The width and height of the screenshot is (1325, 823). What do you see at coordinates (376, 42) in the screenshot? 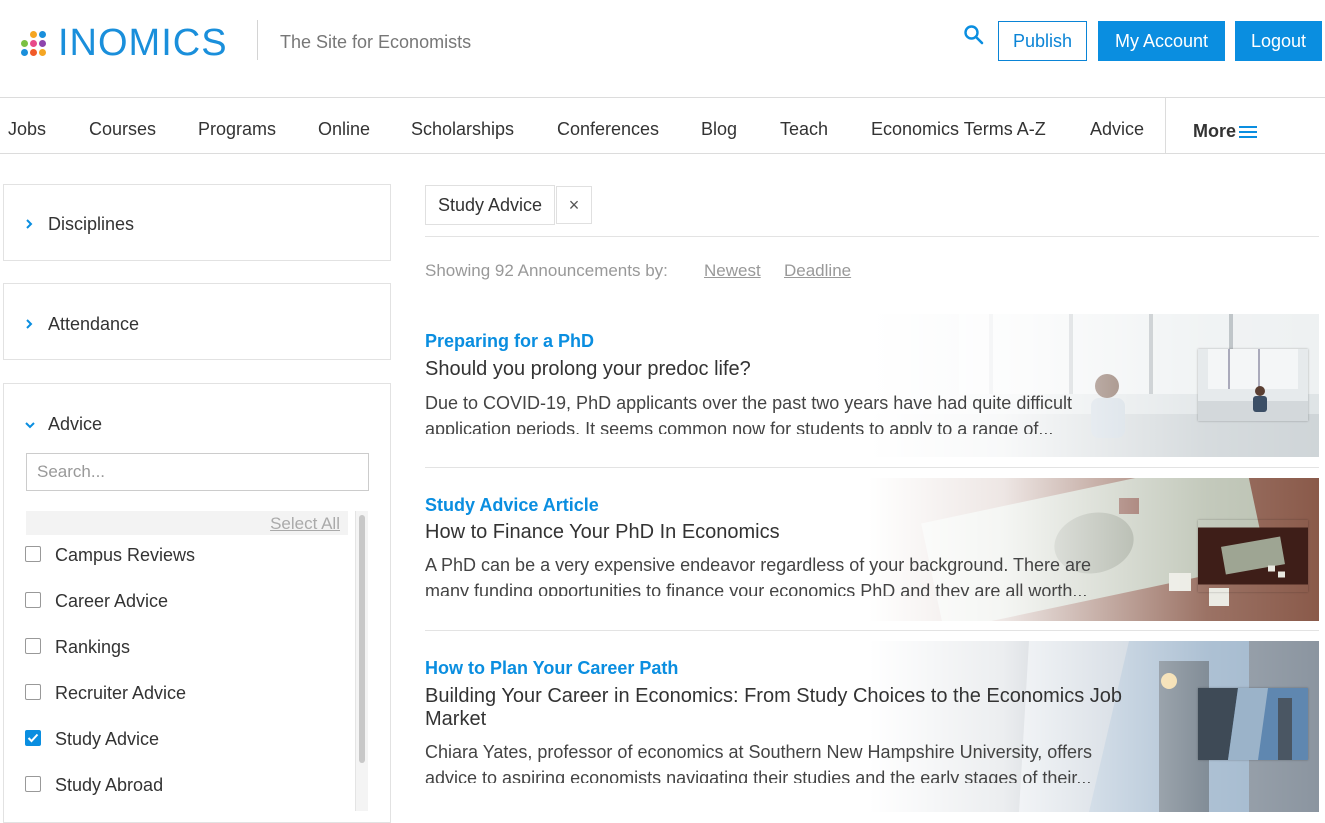
I see `site-tagline: The Site for Economists` at bounding box center [376, 42].